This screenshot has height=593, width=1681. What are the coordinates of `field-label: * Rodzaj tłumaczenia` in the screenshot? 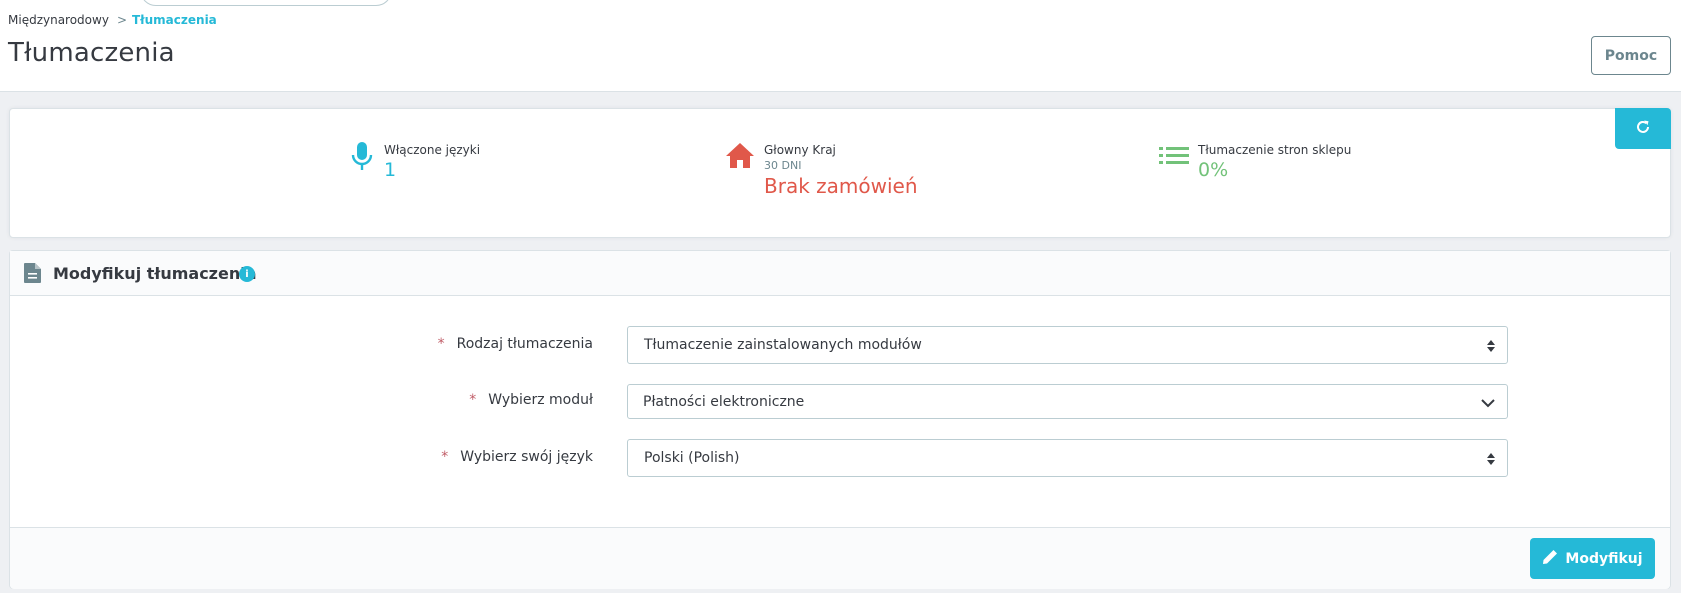 It's located at (515, 344).